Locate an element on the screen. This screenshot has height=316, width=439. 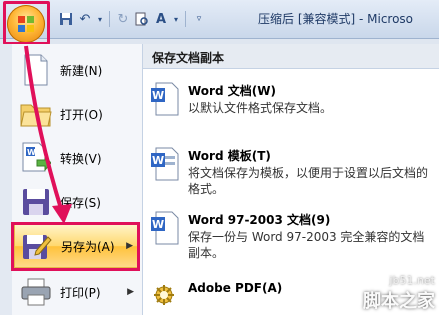
submenu-arrow-icon: ▶ is located at coordinates (130, 292).